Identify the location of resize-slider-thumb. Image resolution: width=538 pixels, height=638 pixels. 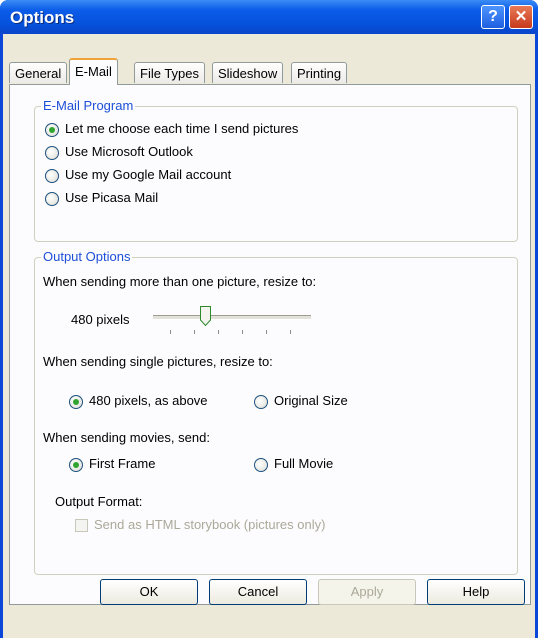
(205, 316).